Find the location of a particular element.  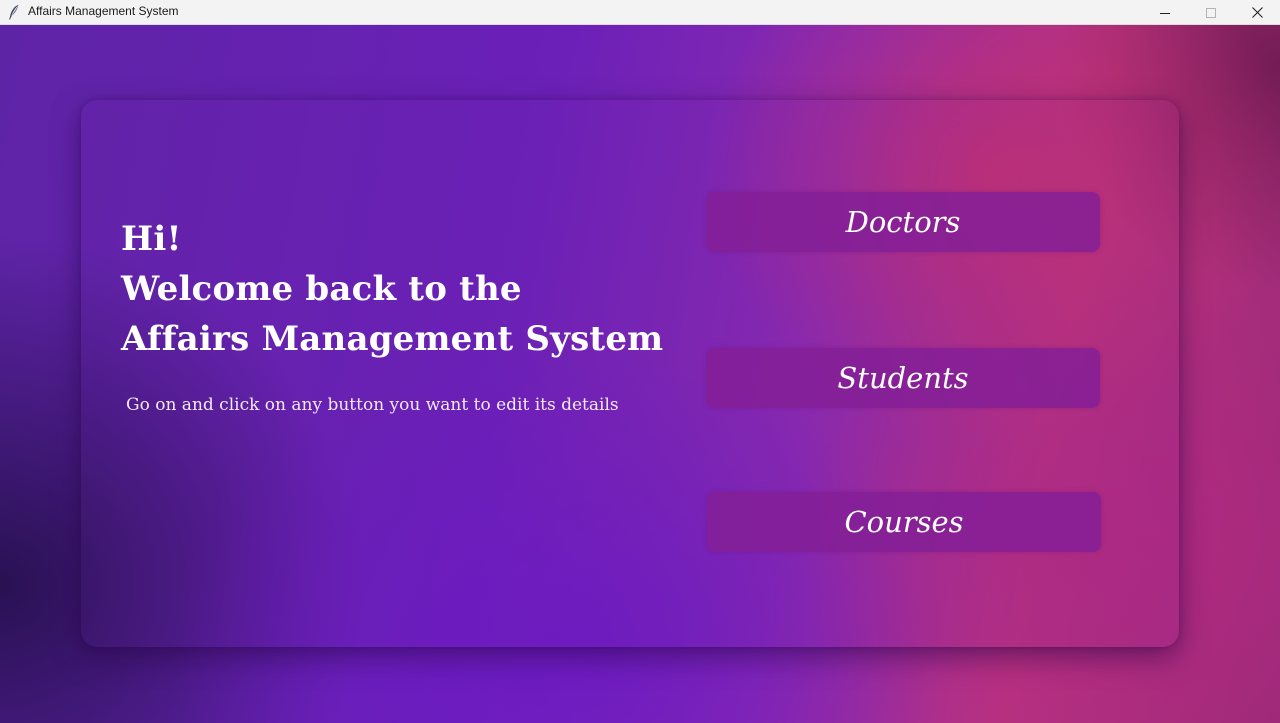

close-button is located at coordinates (1257, 12).